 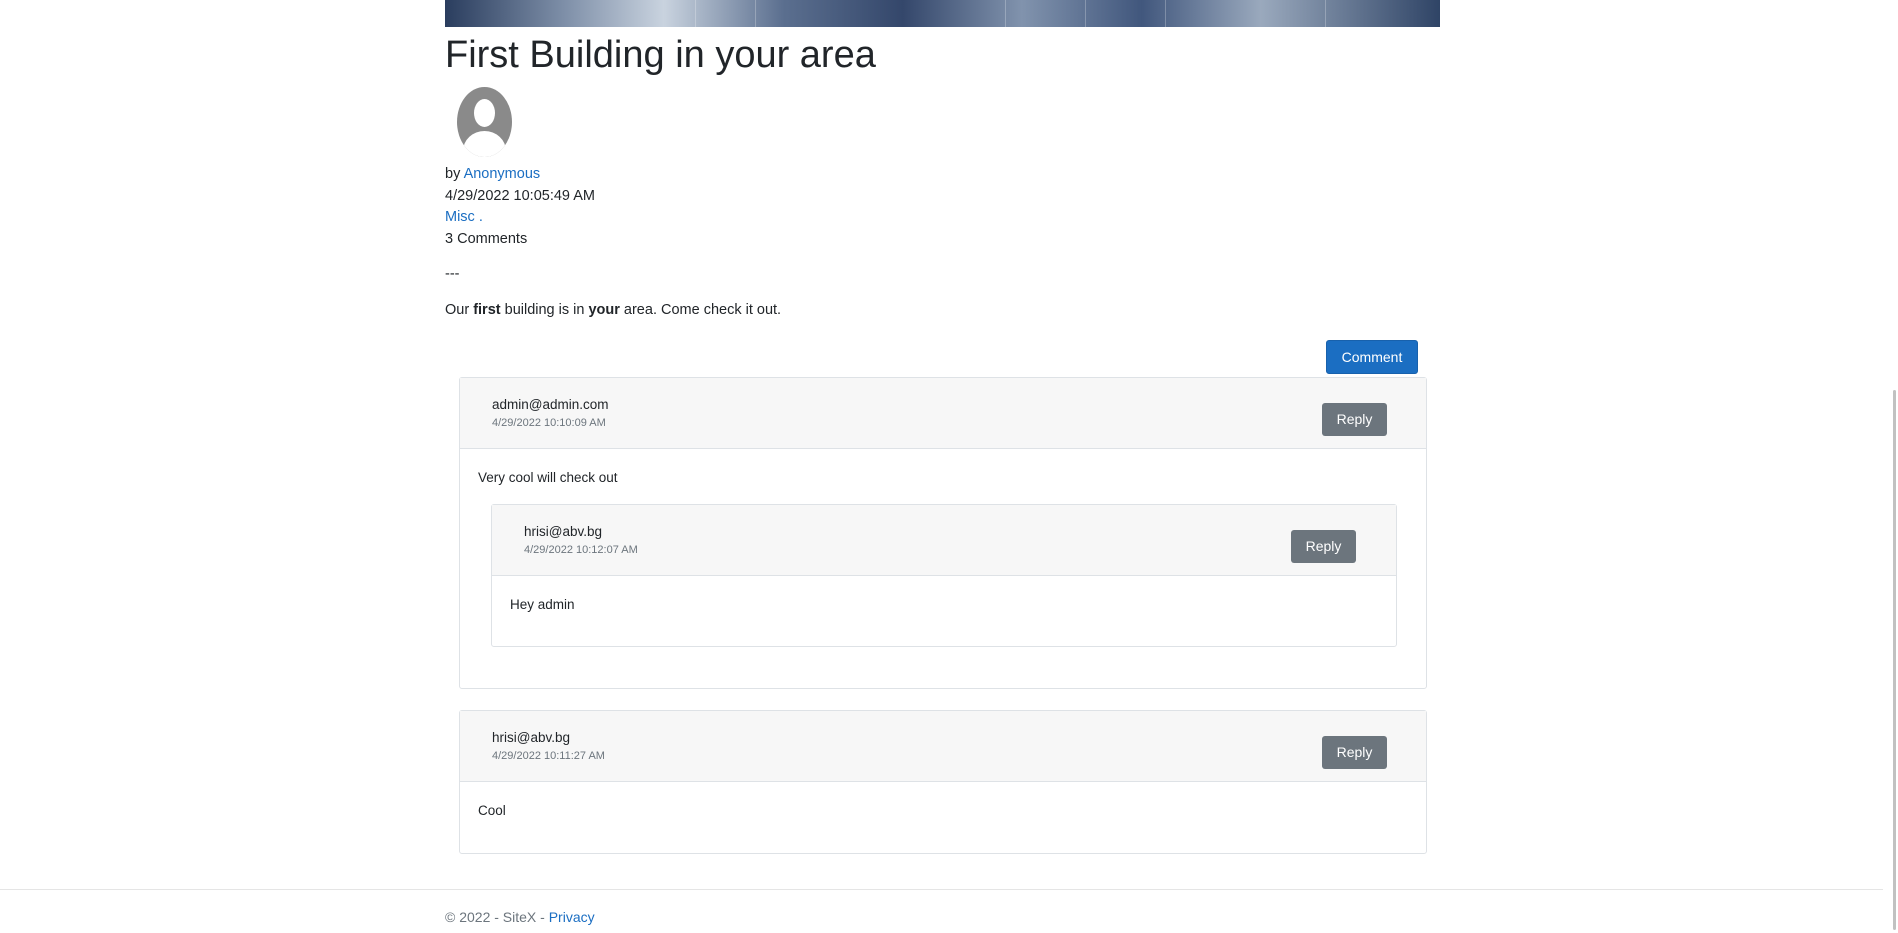 I want to click on comment-time: 4/29/2022 10:10:09 AM, so click(x=549, y=423).